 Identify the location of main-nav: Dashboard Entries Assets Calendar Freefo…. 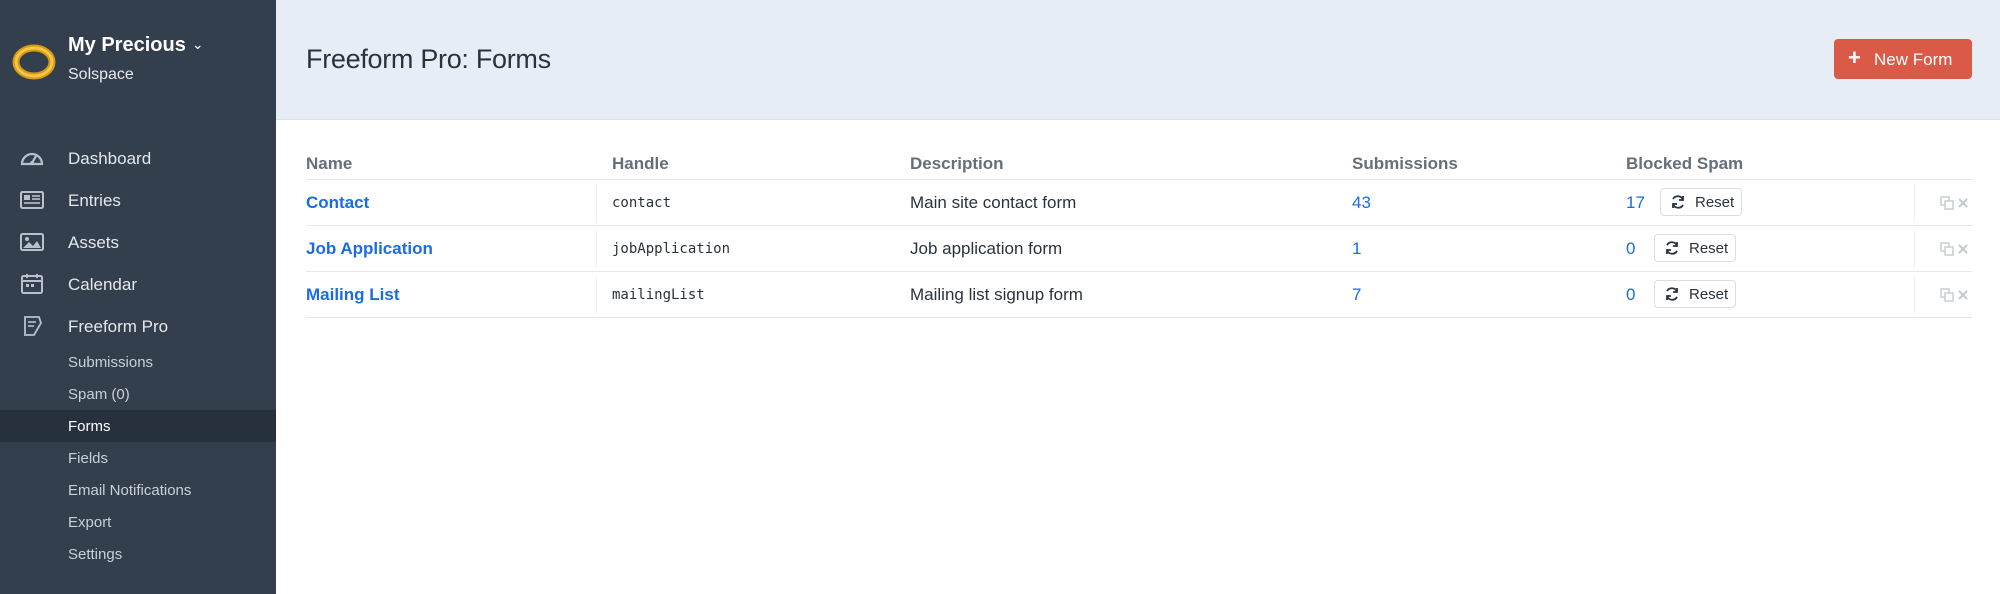
(138, 242).